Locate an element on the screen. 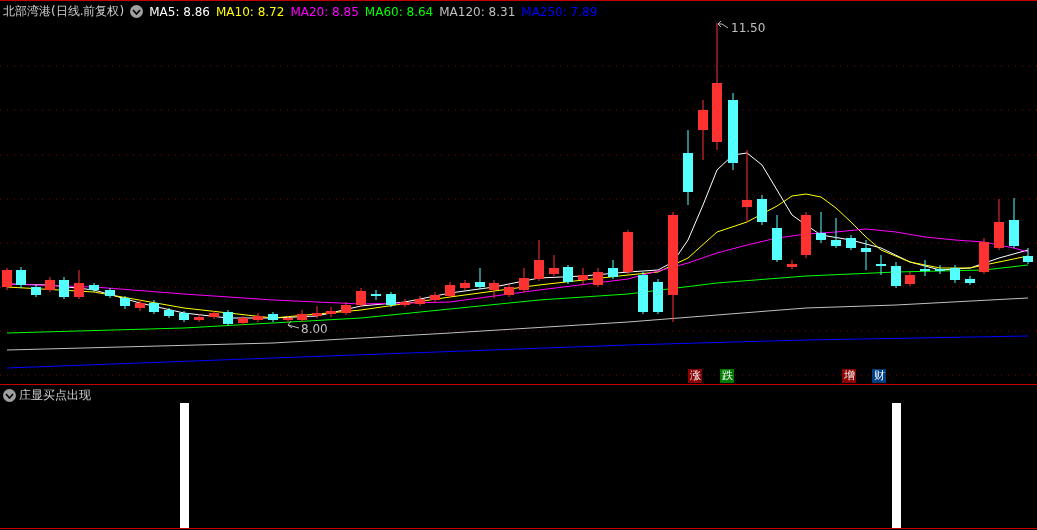 The width and height of the screenshot is (1037, 530). high-price-label: 11.50 is located at coordinates (748, 28).